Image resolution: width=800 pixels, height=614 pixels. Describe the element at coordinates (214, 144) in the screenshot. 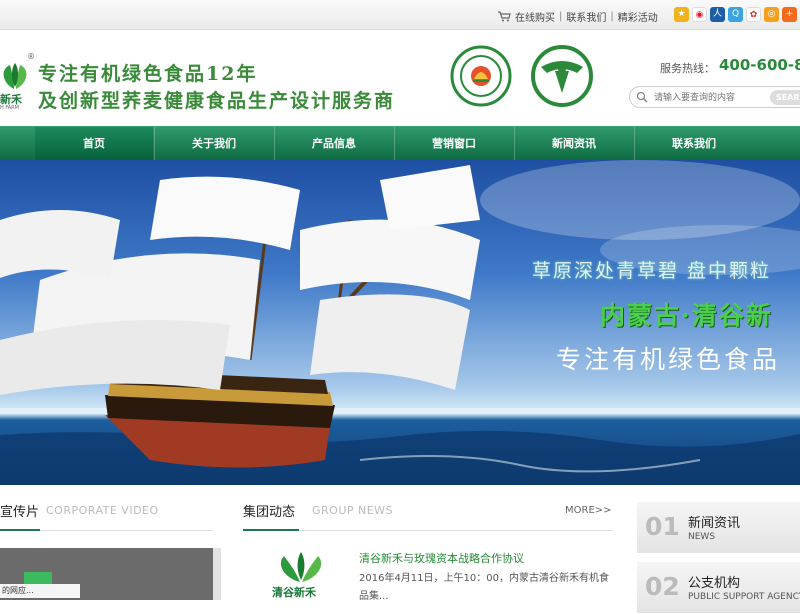

I see `nav-about: 关于我们` at that location.